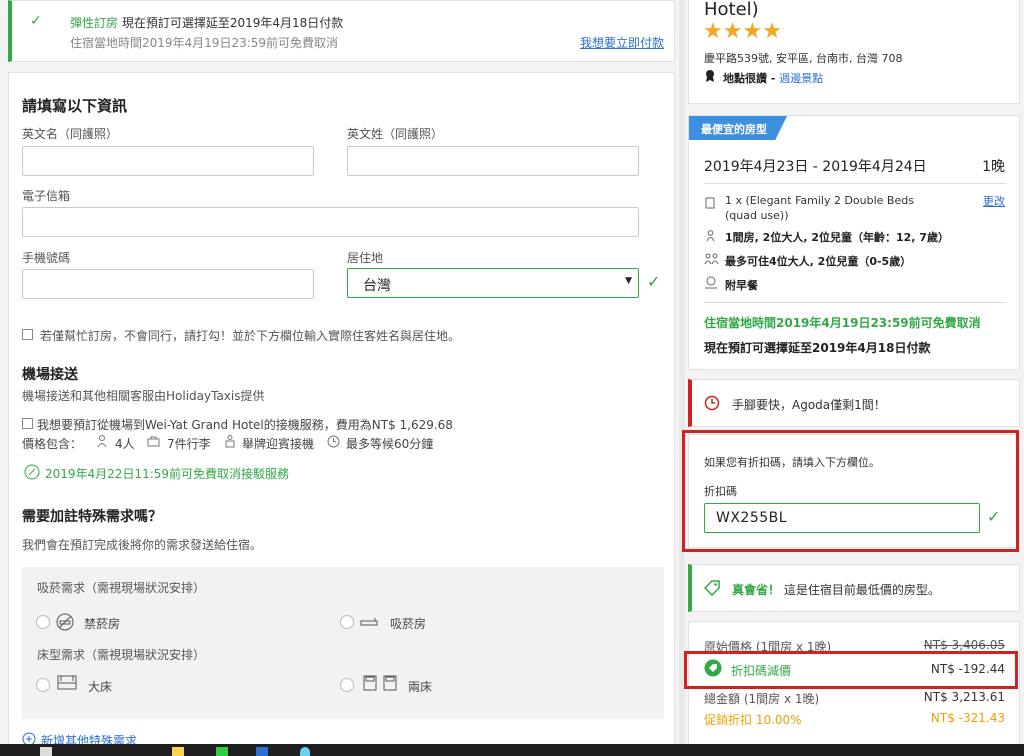 The width and height of the screenshot is (1024, 756). I want to click on pay-now-link: 我想要立即付款, so click(622, 42).